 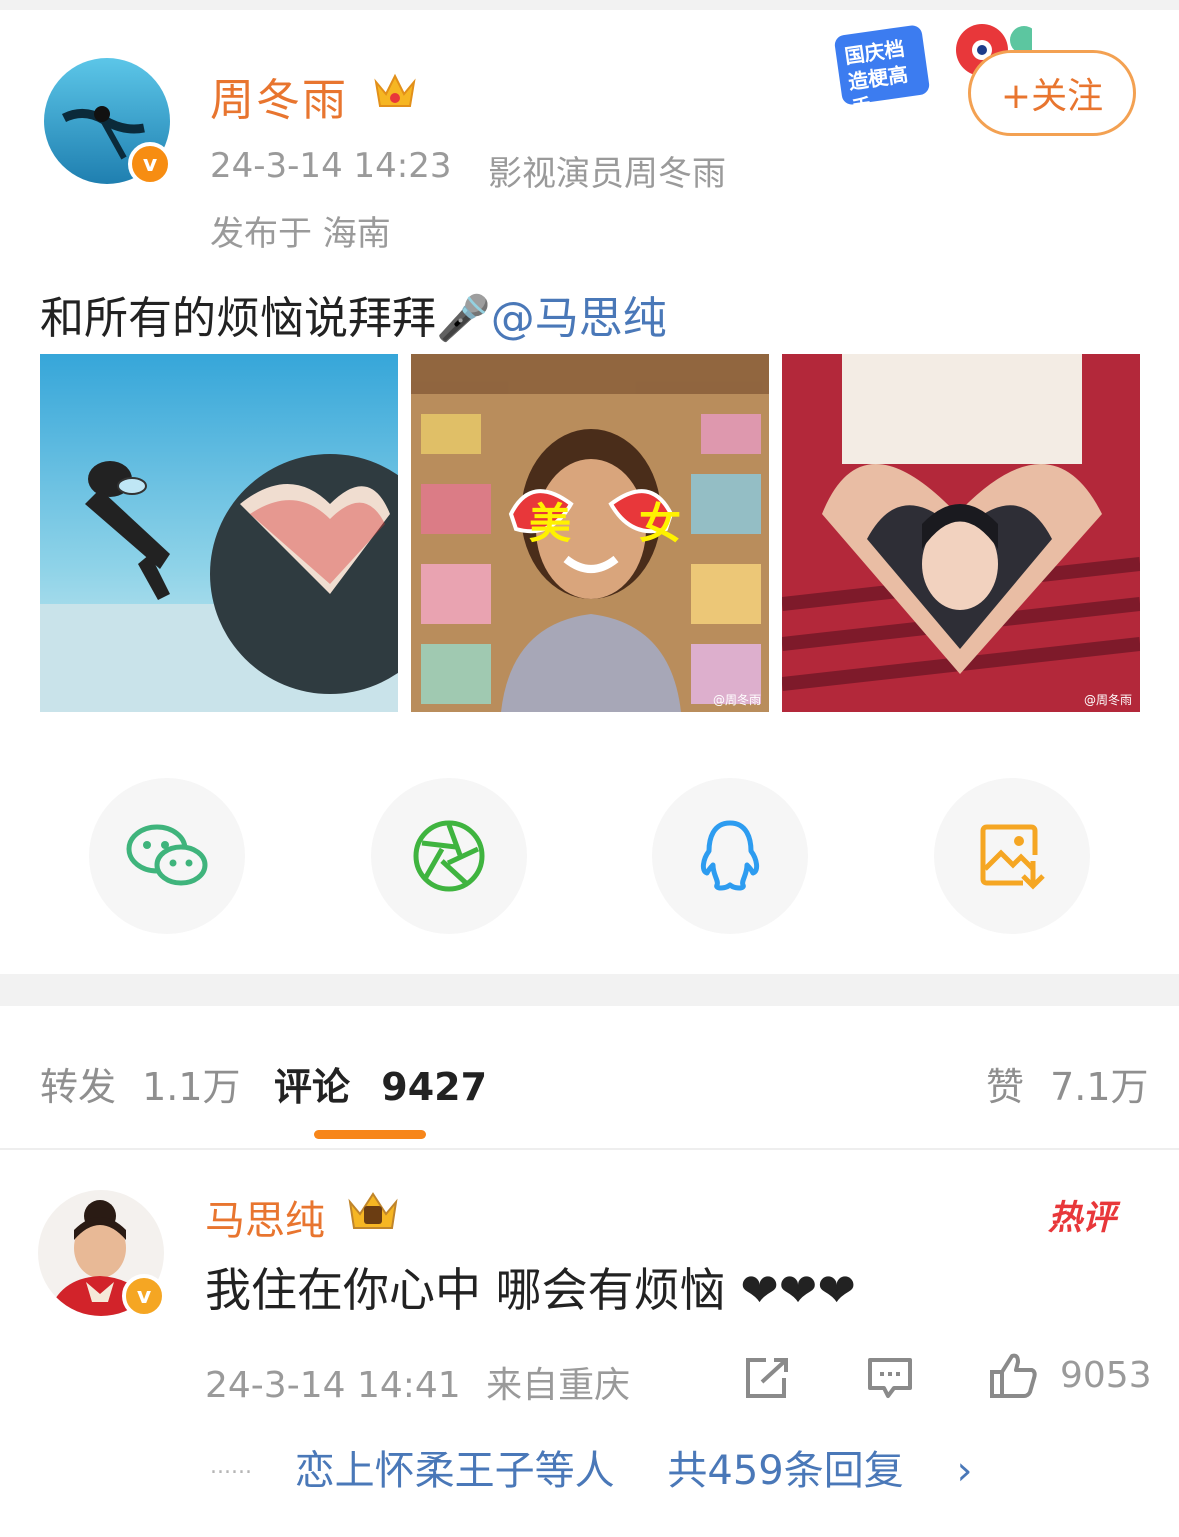 What do you see at coordinates (590, 533) in the screenshot?
I see `post-image-2: 美 女 @周冬雨` at bounding box center [590, 533].